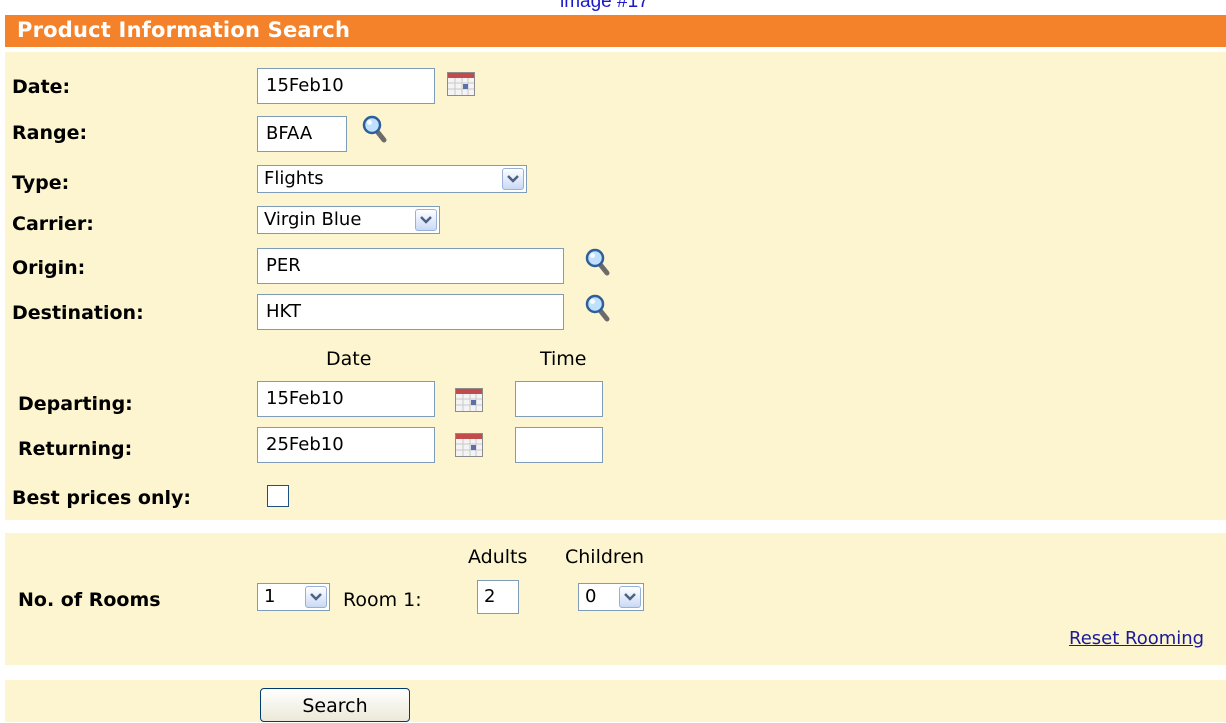 This screenshot has height=723, width=1226. I want to click on actions-panel, so click(615, 701).